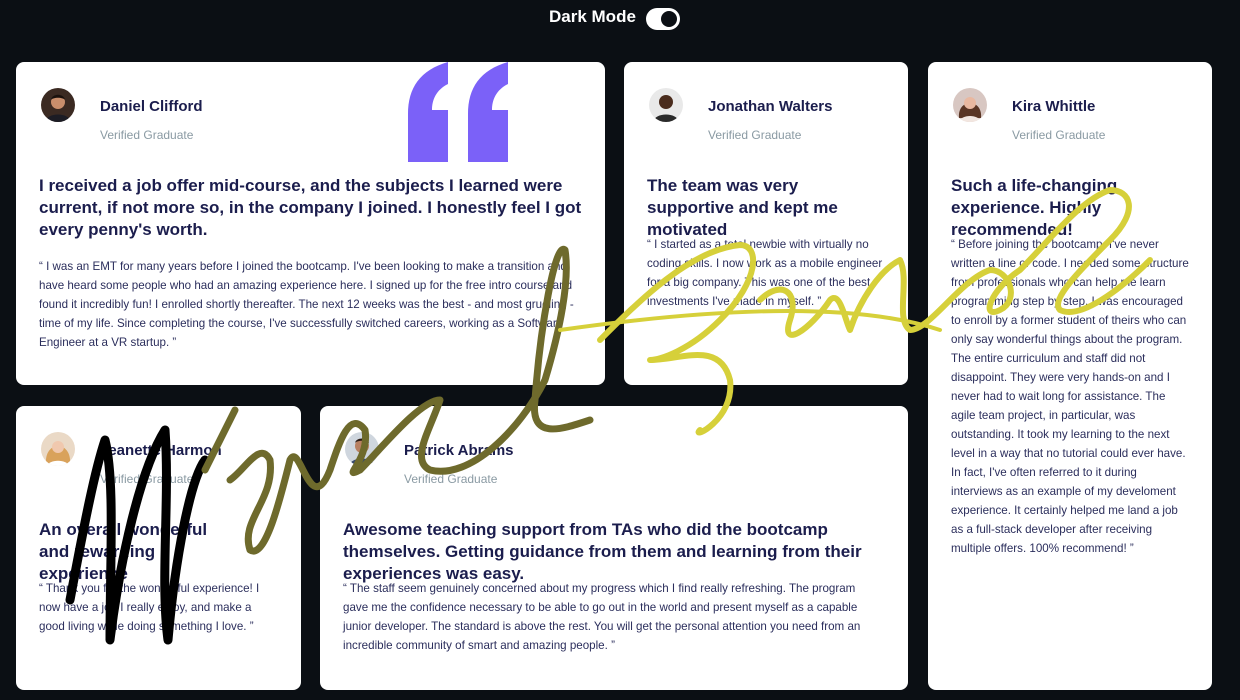  What do you see at coordinates (592, 16) in the screenshot?
I see `dark-mode-label: Dark Mode` at bounding box center [592, 16].